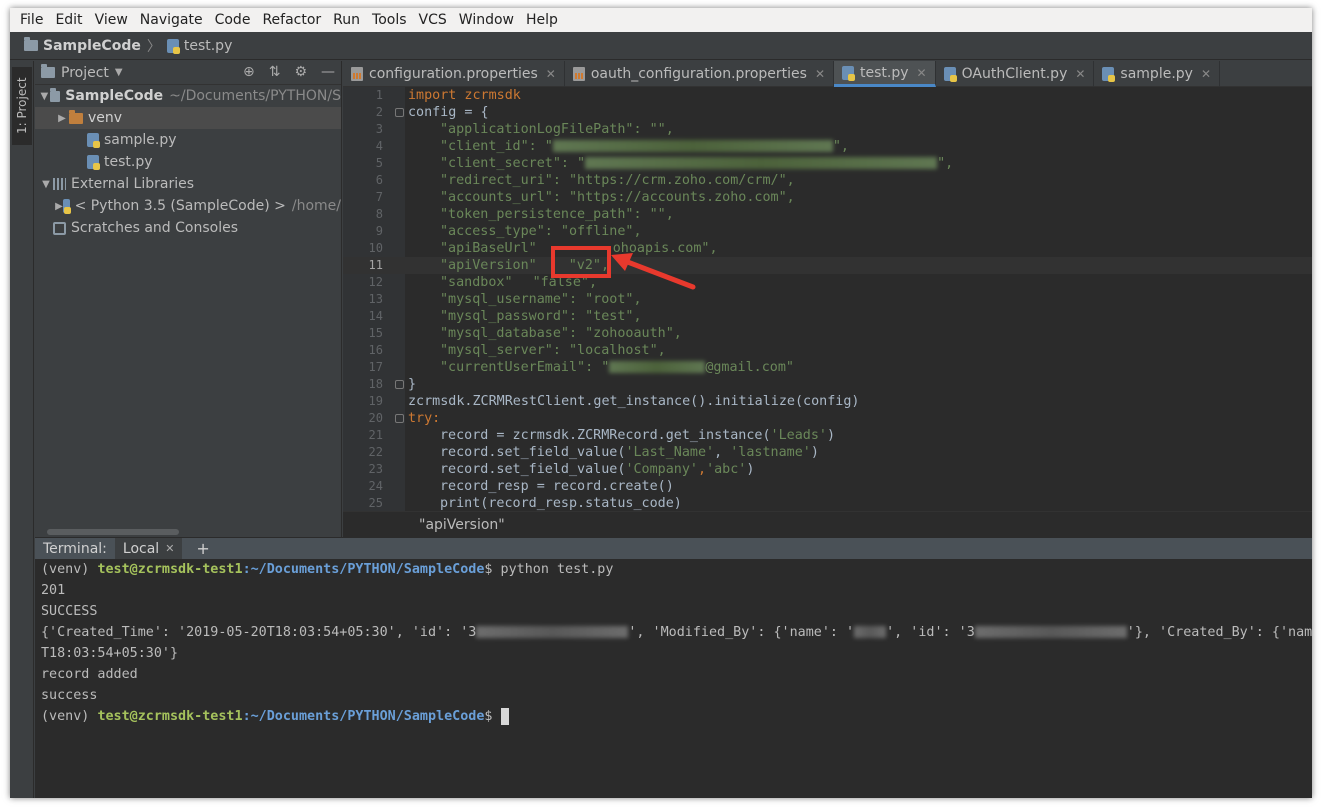 The image size is (1322, 808). What do you see at coordinates (202, 548) in the screenshot?
I see `new-terminal-plus-icon: +` at bounding box center [202, 548].